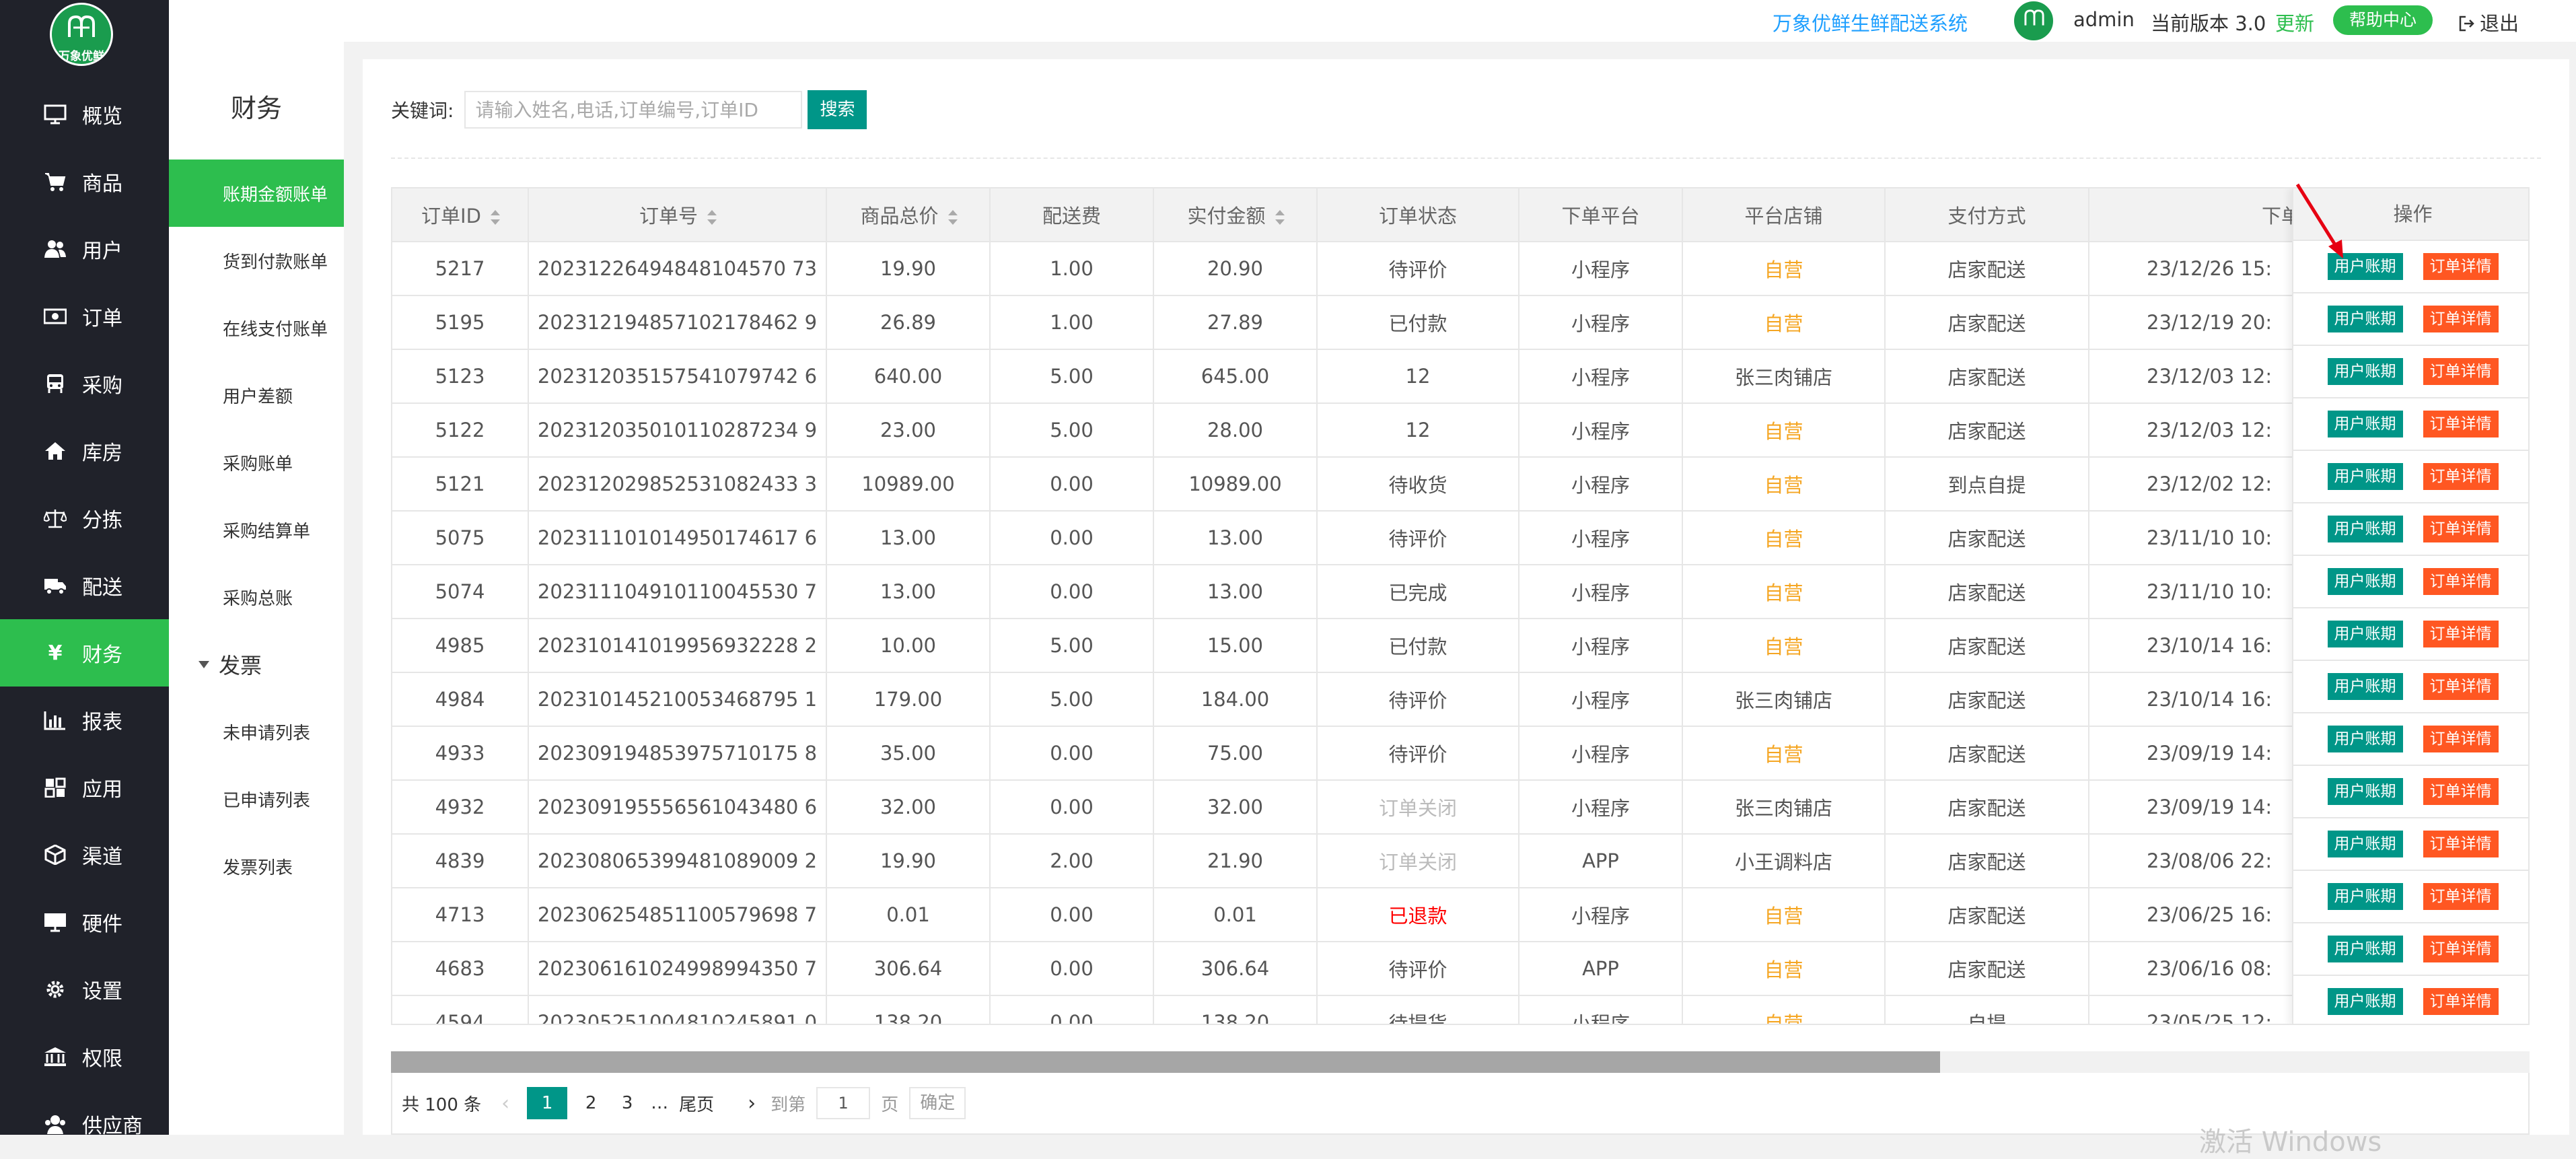 The height and width of the screenshot is (1159, 2576). What do you see at coordinates (1417, 215) in the screenshot?
I see `column-header-5: 订单状态` at bounding box center [1417, 215].